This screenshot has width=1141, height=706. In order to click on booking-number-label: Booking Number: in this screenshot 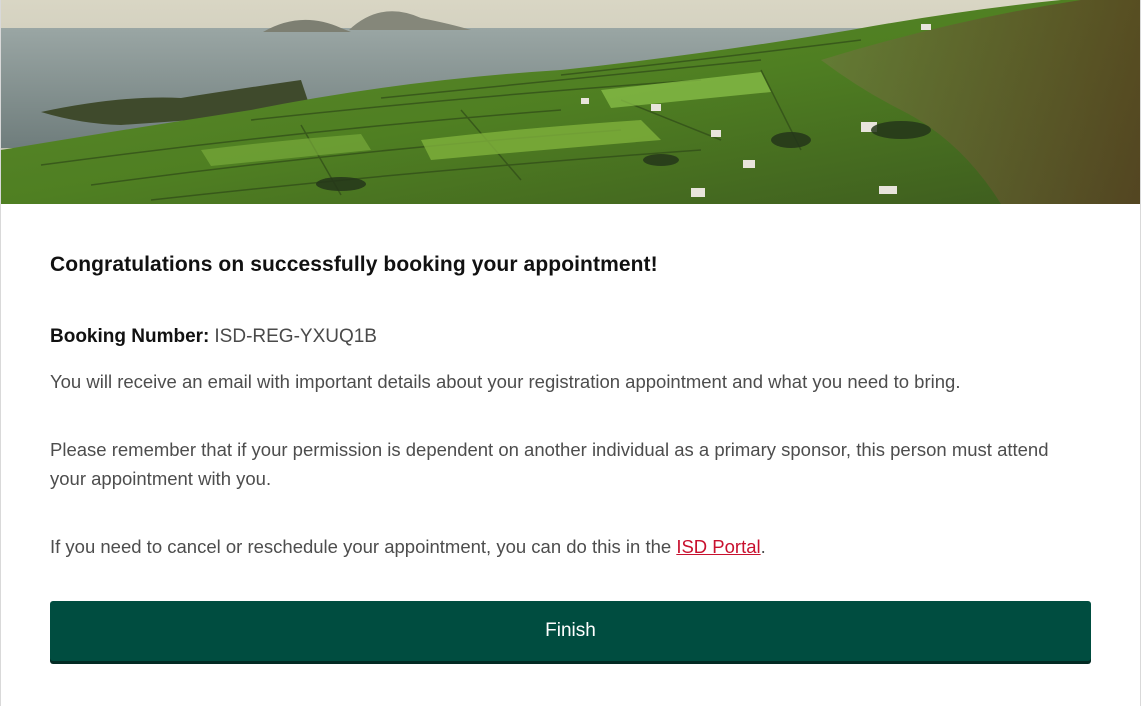, I will do `click(130, 336)`.